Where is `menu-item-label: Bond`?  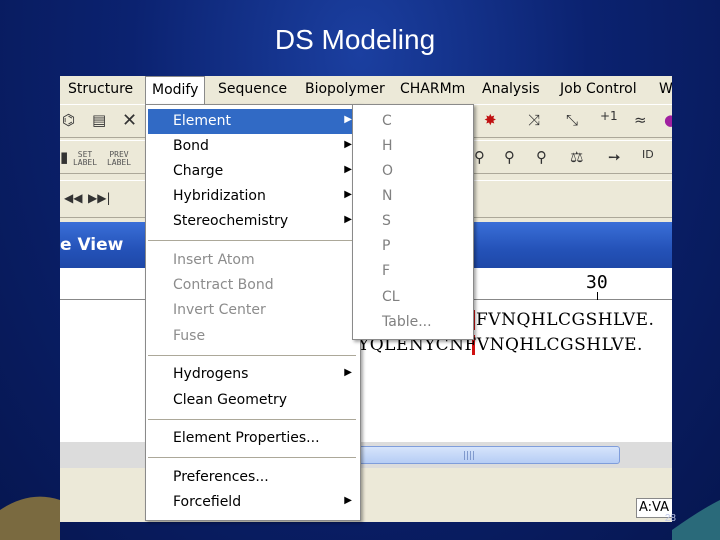 menu-item-label: Bond is located at coordinates (191, 146).